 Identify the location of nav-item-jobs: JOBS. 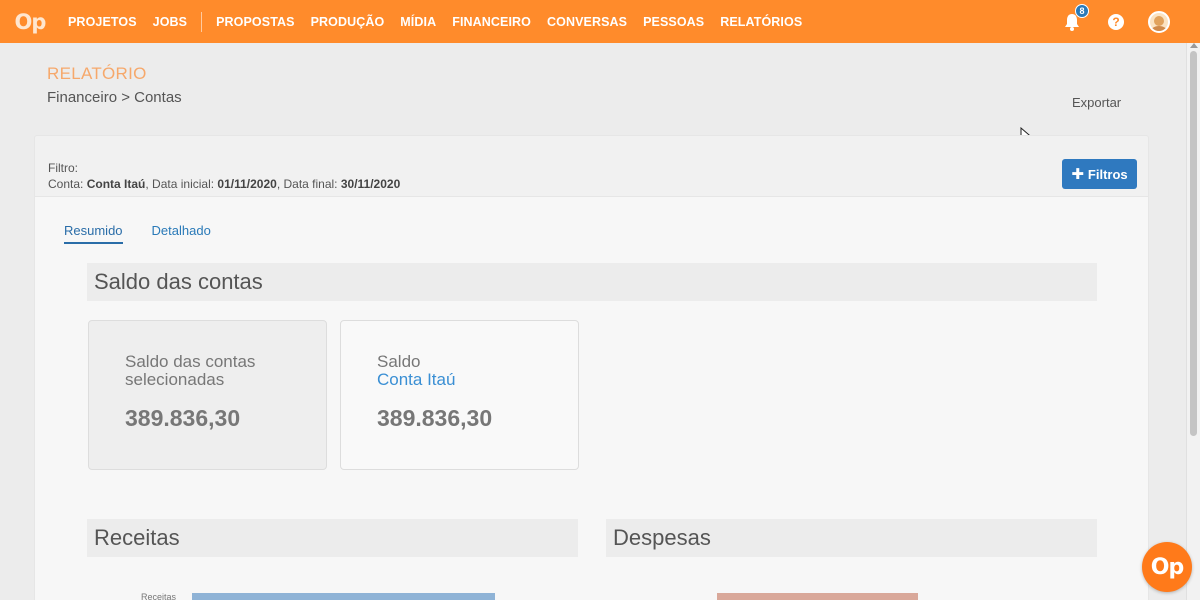
(170, 21).